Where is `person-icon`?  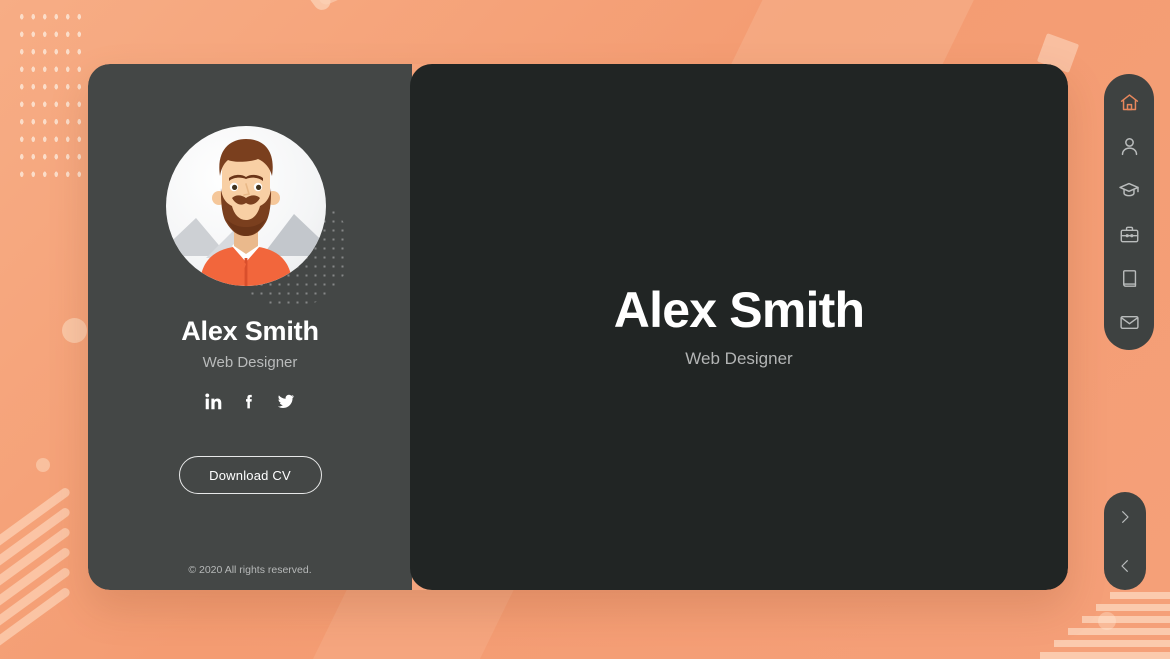 person-icon is located at coordinates (1129, 146).